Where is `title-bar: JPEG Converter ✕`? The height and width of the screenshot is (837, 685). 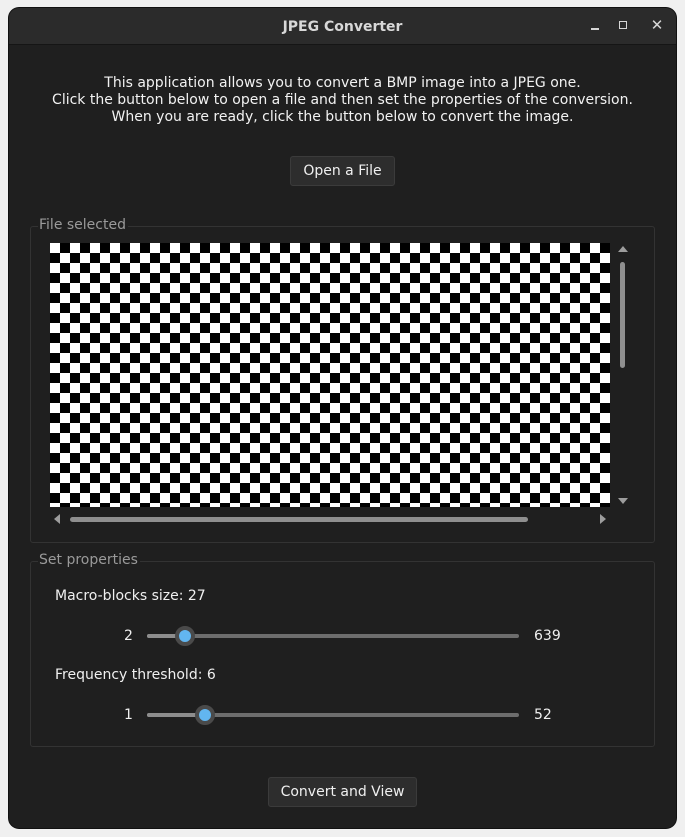 title-bar: JPEG Converter ✕ is located at coordinates (342, 26).